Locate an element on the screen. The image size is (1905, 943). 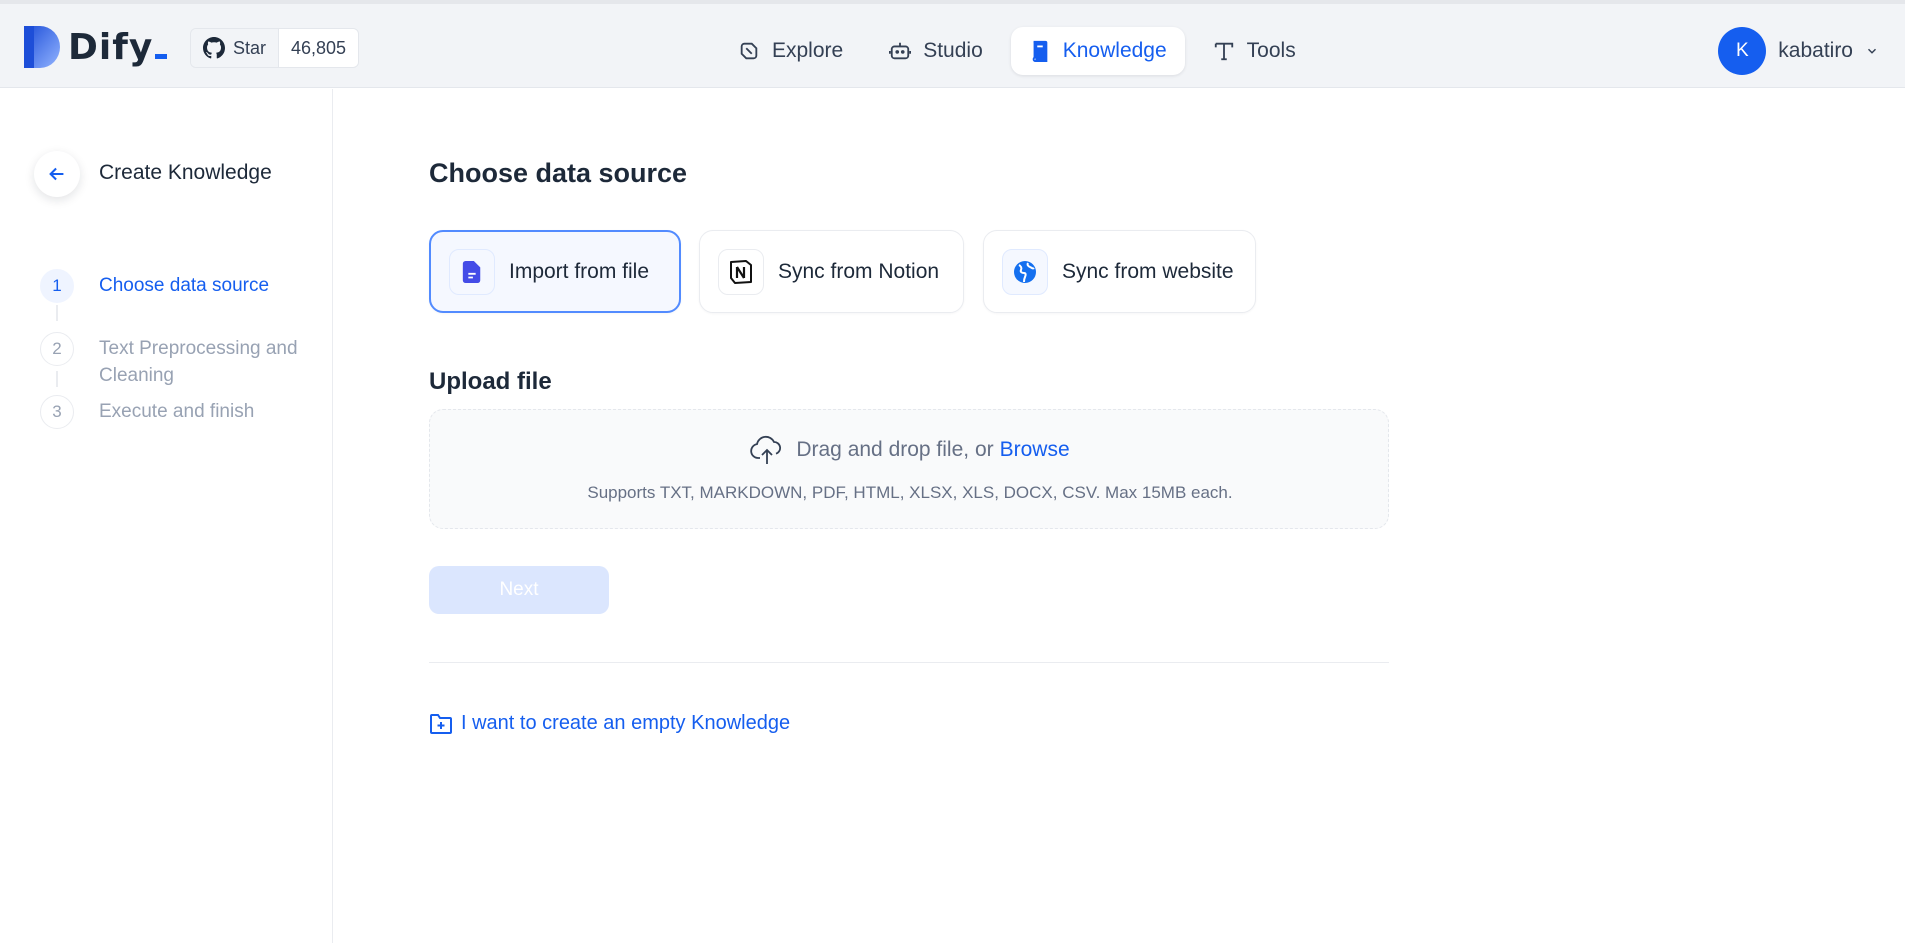
source-website-label: Sync from website is located at coordinates (1148, 271).